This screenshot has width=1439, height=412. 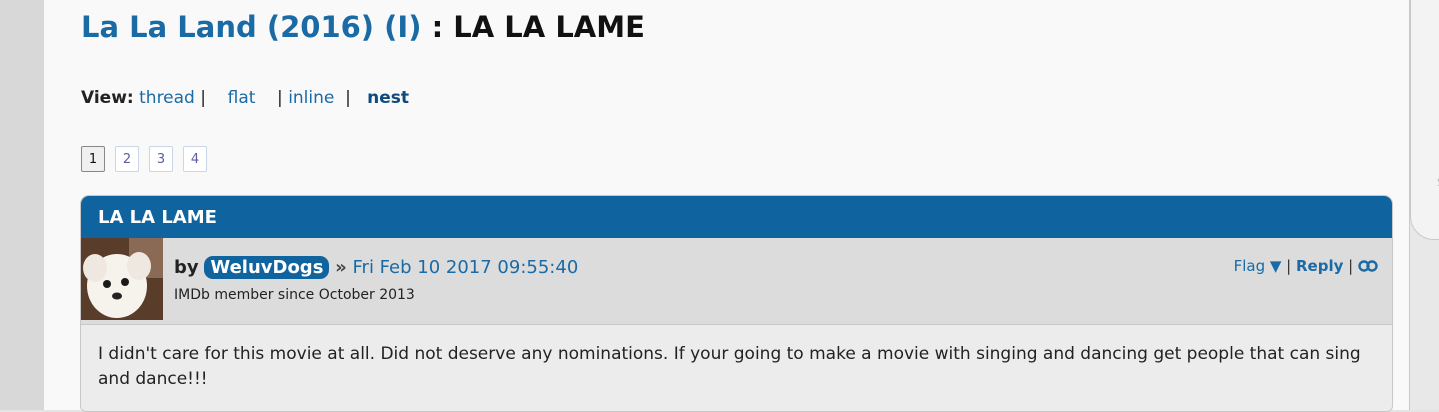 I want to click on view-thread-link: thread, so click(x=167, y=98).